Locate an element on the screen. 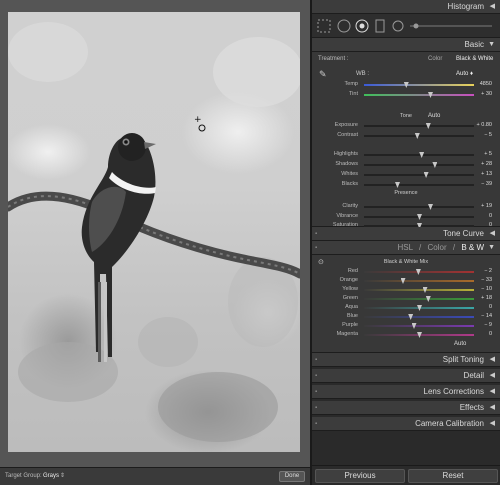 Image resolution: width=500 pixels, height=485 pixels. adjustment-brush-icon is located at coordinates (416, 26).